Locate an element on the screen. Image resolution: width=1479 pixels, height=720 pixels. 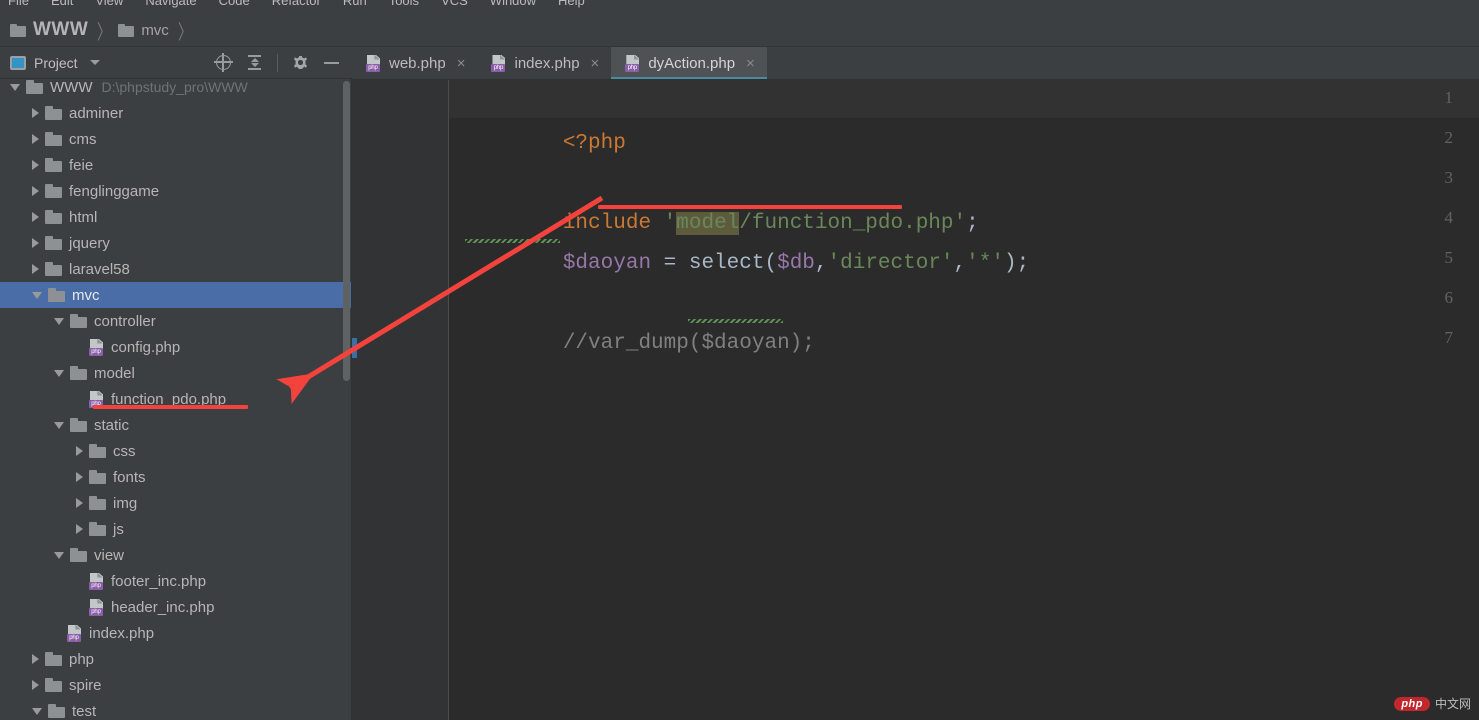
tree-item-jquery: jquery is located at coordinates (176, 243).